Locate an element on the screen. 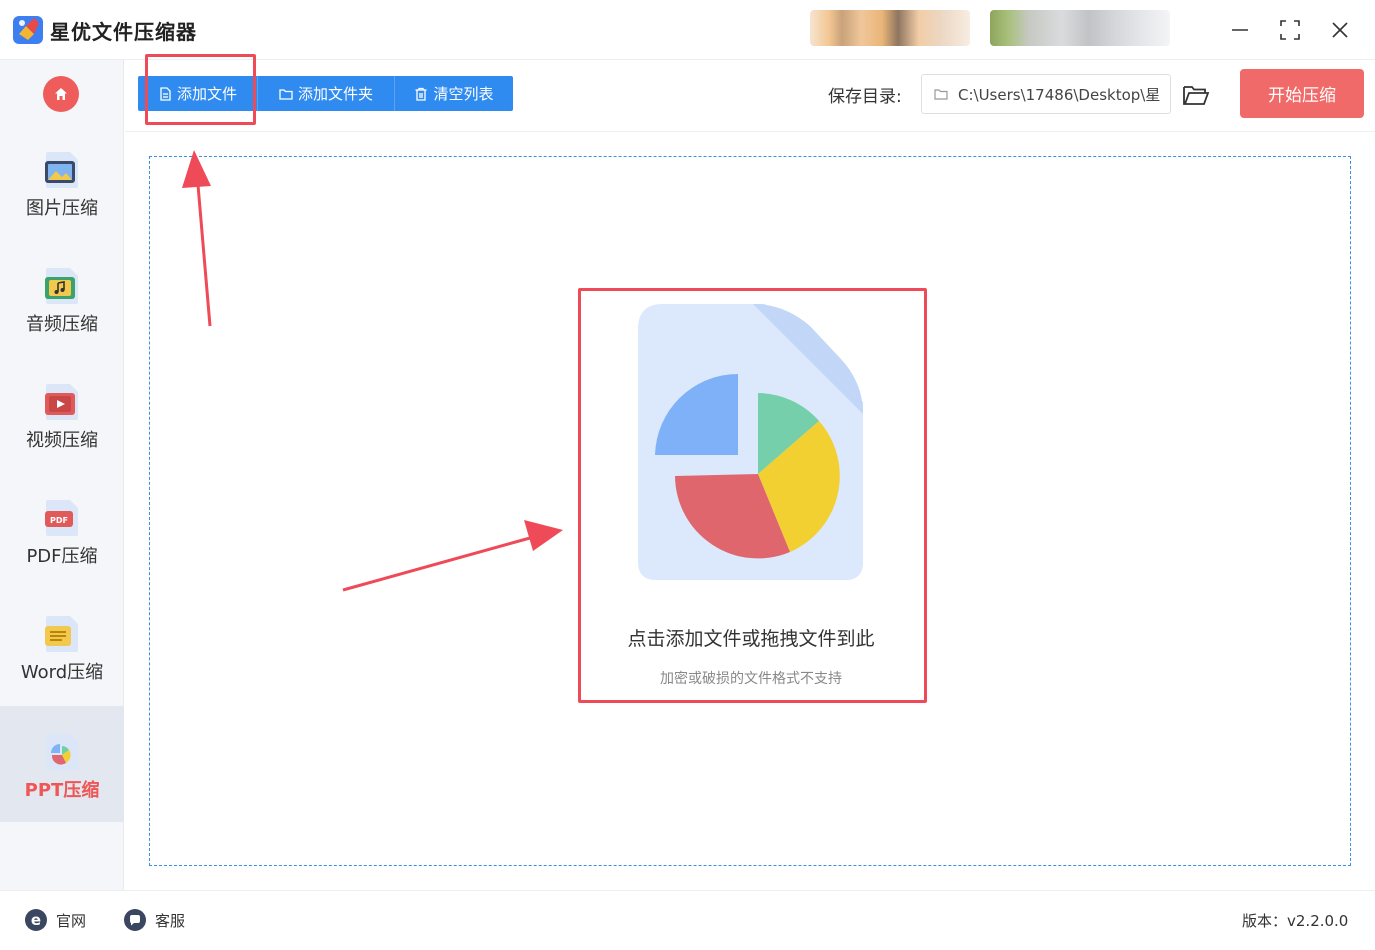  highlight-box-add-file is located at coordinates (200, 89).